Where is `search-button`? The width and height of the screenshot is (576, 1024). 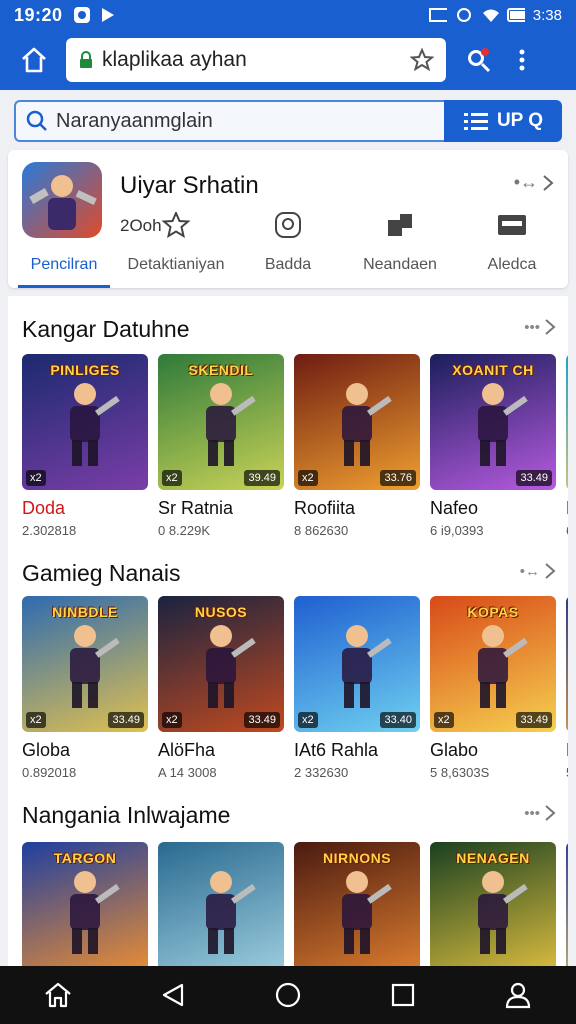
search-button is located at coordinates (478, 60).